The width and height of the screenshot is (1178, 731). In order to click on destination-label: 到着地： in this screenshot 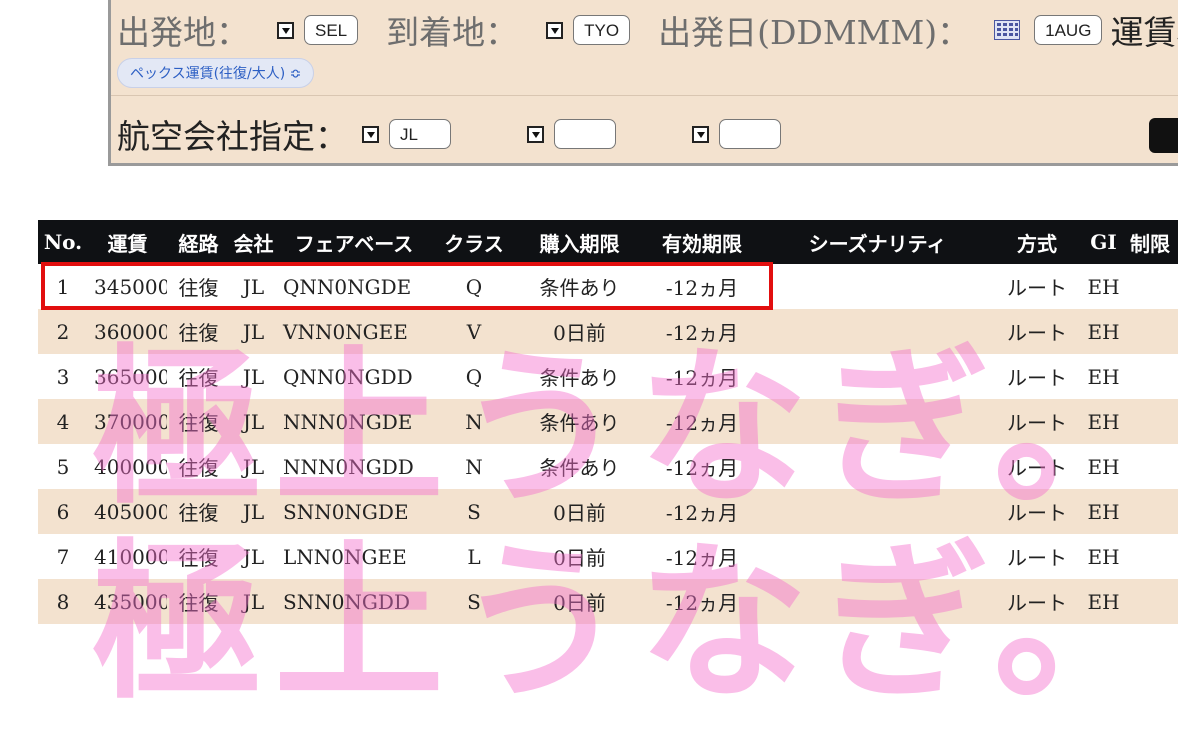, I will do `click(452, 32)`.